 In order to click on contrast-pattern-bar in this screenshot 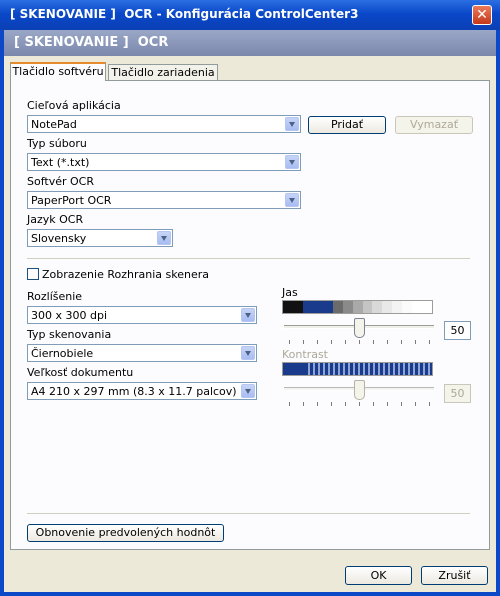, I will do `click(357, 369)`.